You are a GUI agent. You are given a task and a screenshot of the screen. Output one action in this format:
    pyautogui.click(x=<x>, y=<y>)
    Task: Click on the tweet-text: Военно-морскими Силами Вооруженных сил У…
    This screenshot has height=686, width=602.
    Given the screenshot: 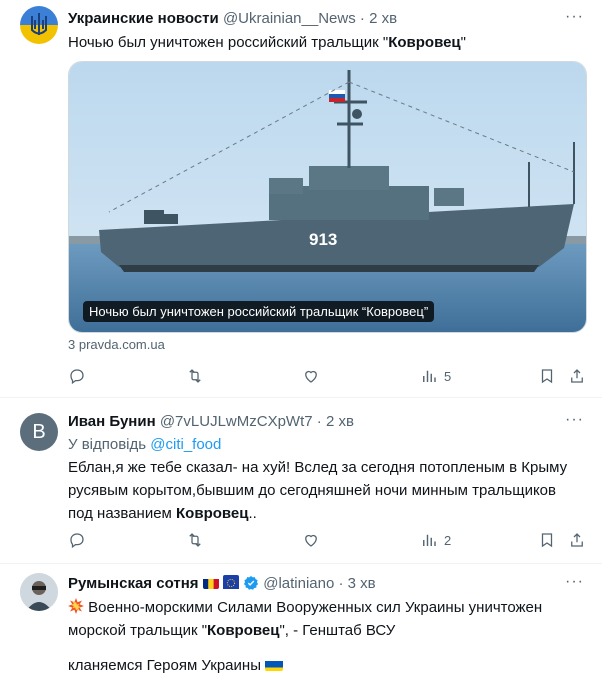 What is the action you would take?
    pyautogui.click(x=328, y=619)
    